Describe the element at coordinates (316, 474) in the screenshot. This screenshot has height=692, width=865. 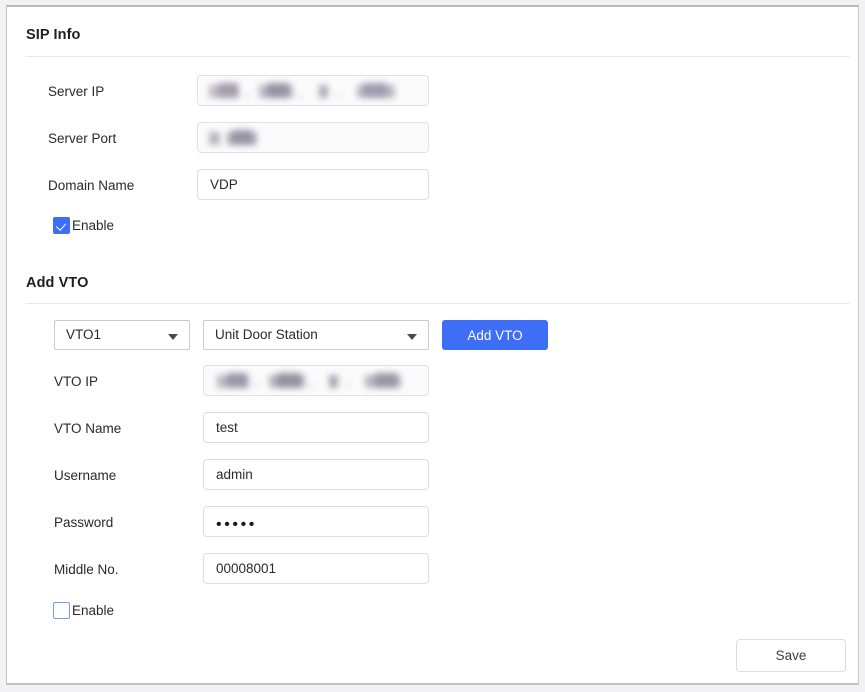
I see `username-input: admin` at that location.